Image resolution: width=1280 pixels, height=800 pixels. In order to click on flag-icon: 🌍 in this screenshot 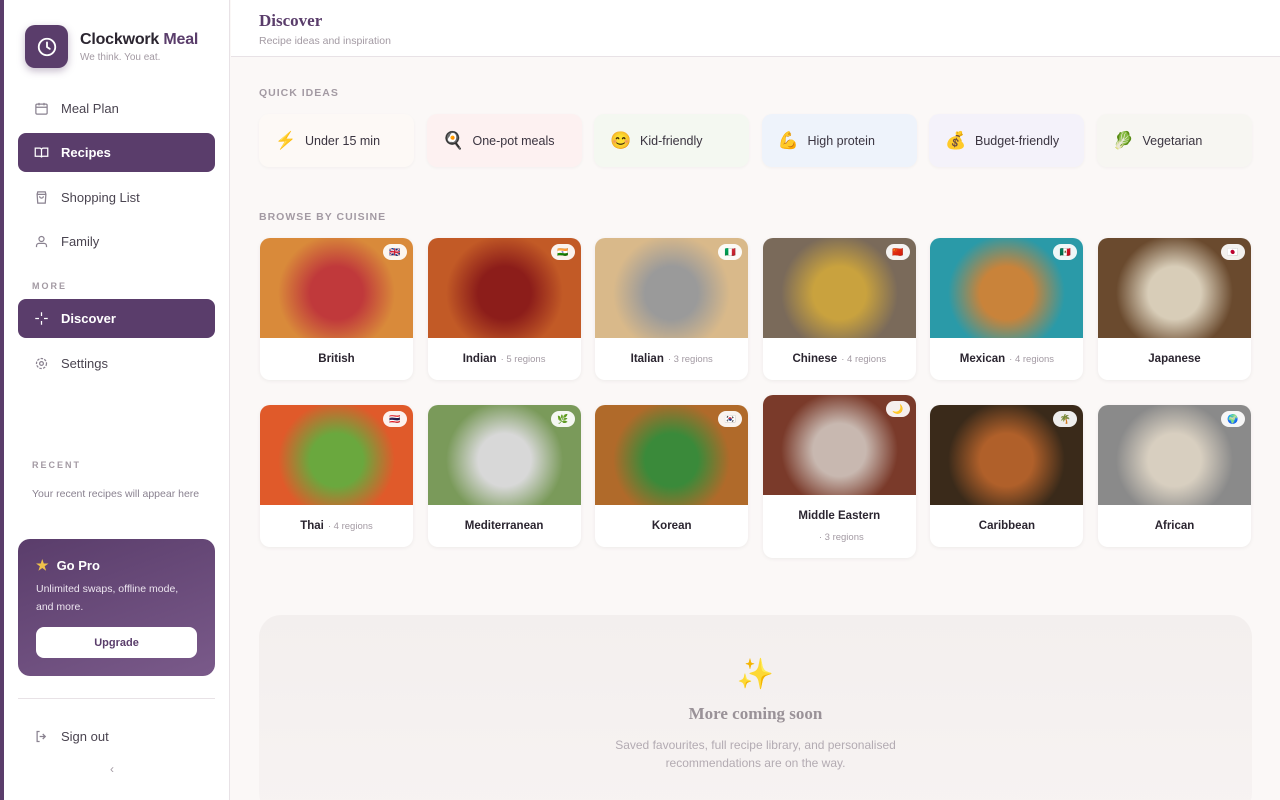, I will do `click(1233, 419)`.